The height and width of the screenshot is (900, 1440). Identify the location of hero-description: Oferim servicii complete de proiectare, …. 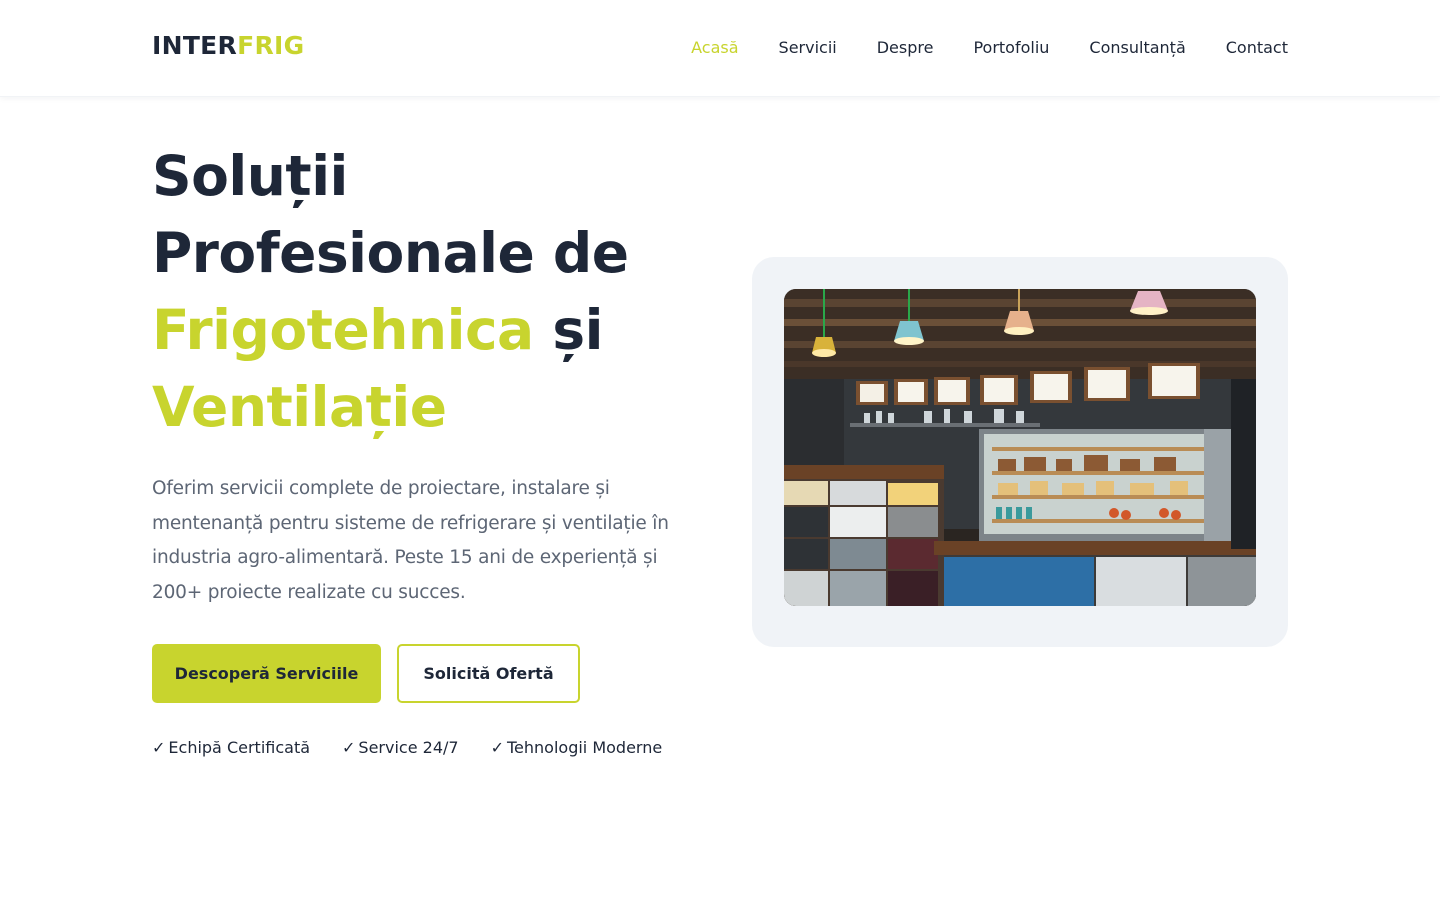
(410, 540).